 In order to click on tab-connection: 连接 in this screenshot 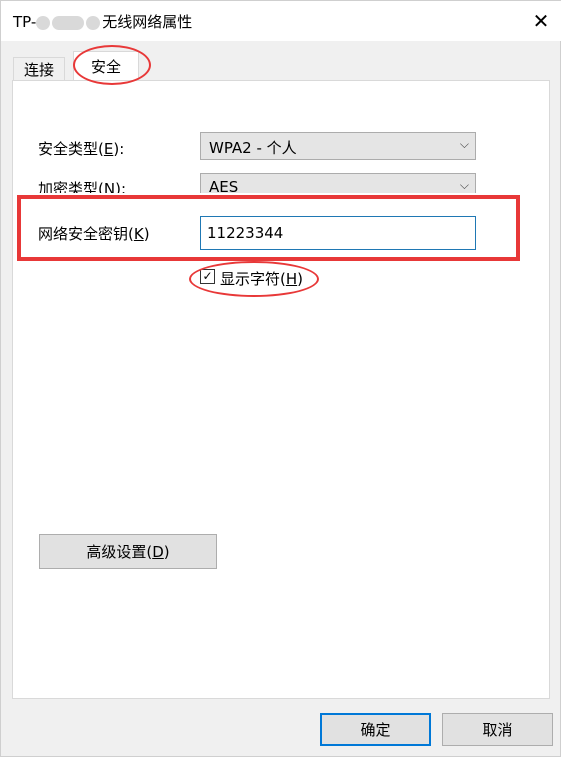, I will do `click(39, 68)`.